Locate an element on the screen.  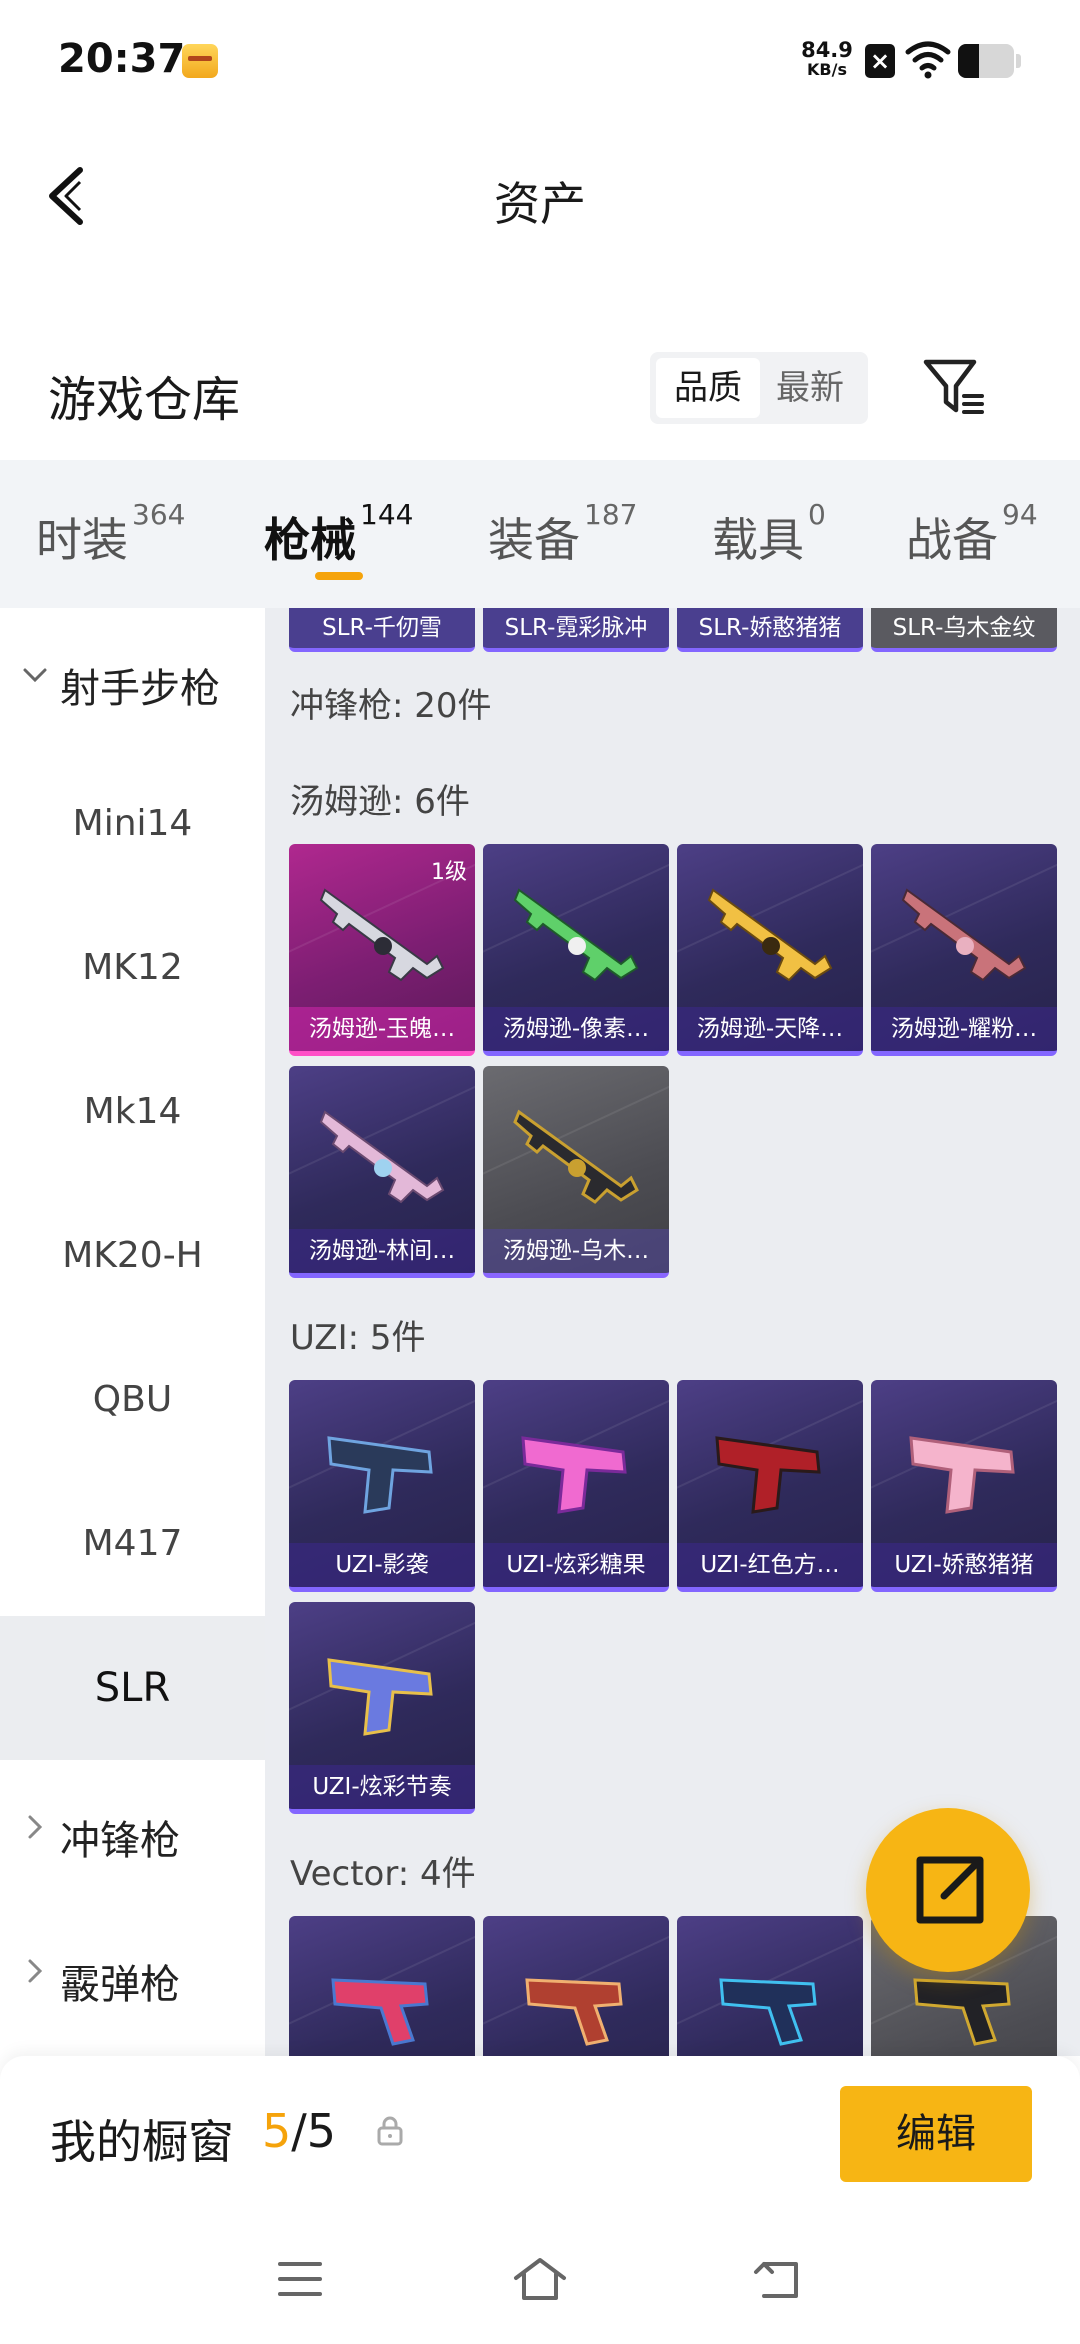
showcase-count: 5/5 is located at coordinates (299, 2131).